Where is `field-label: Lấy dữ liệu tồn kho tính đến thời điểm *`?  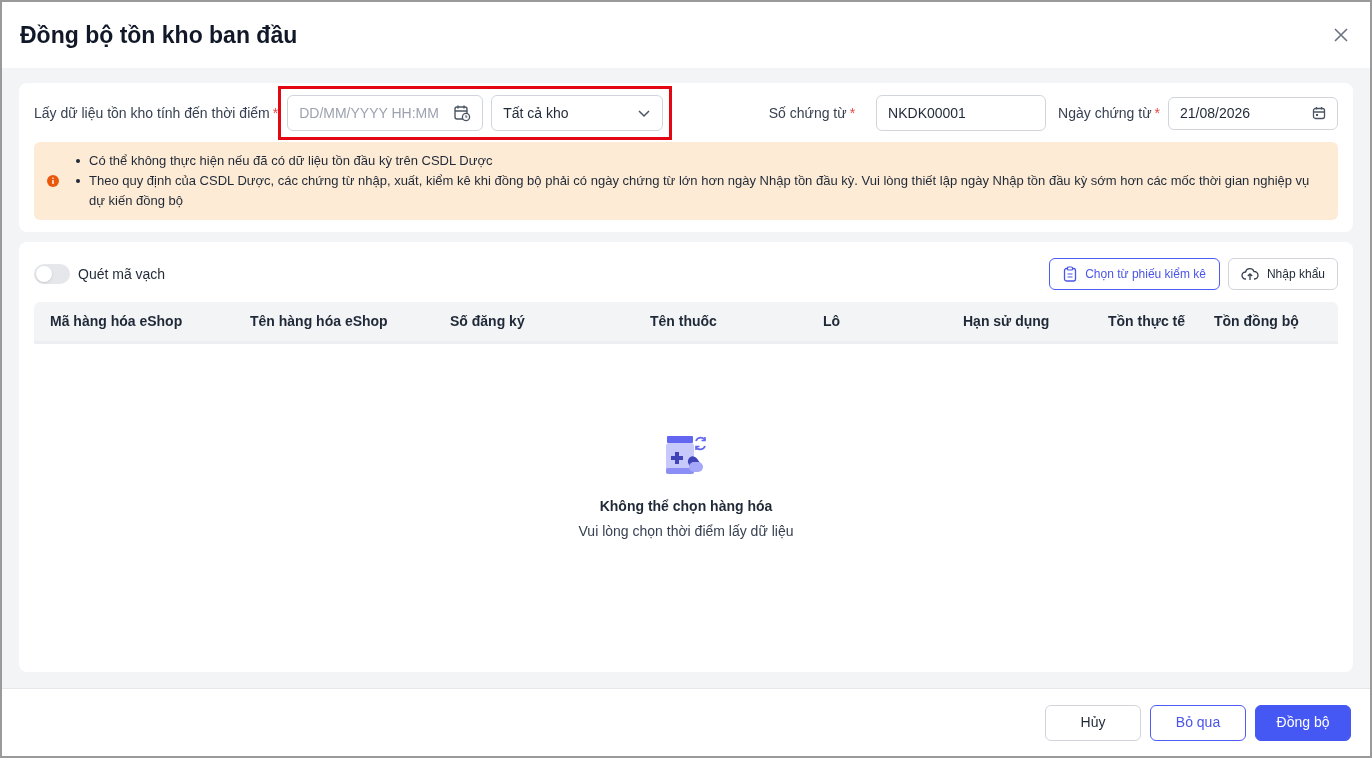 field-label: Lấy dữ liệu tồn kho tính đến thời điểm * is located at coordinates (156, 113).